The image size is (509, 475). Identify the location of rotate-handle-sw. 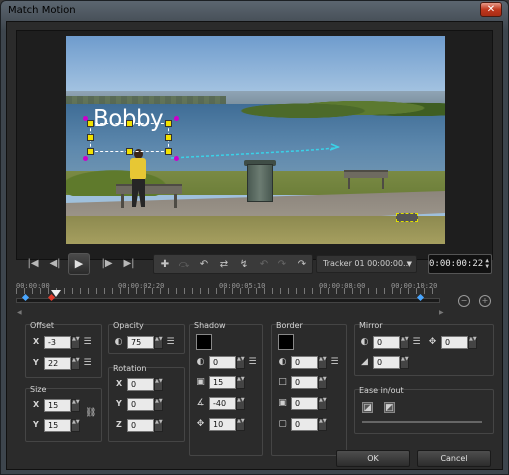
(85, 158).